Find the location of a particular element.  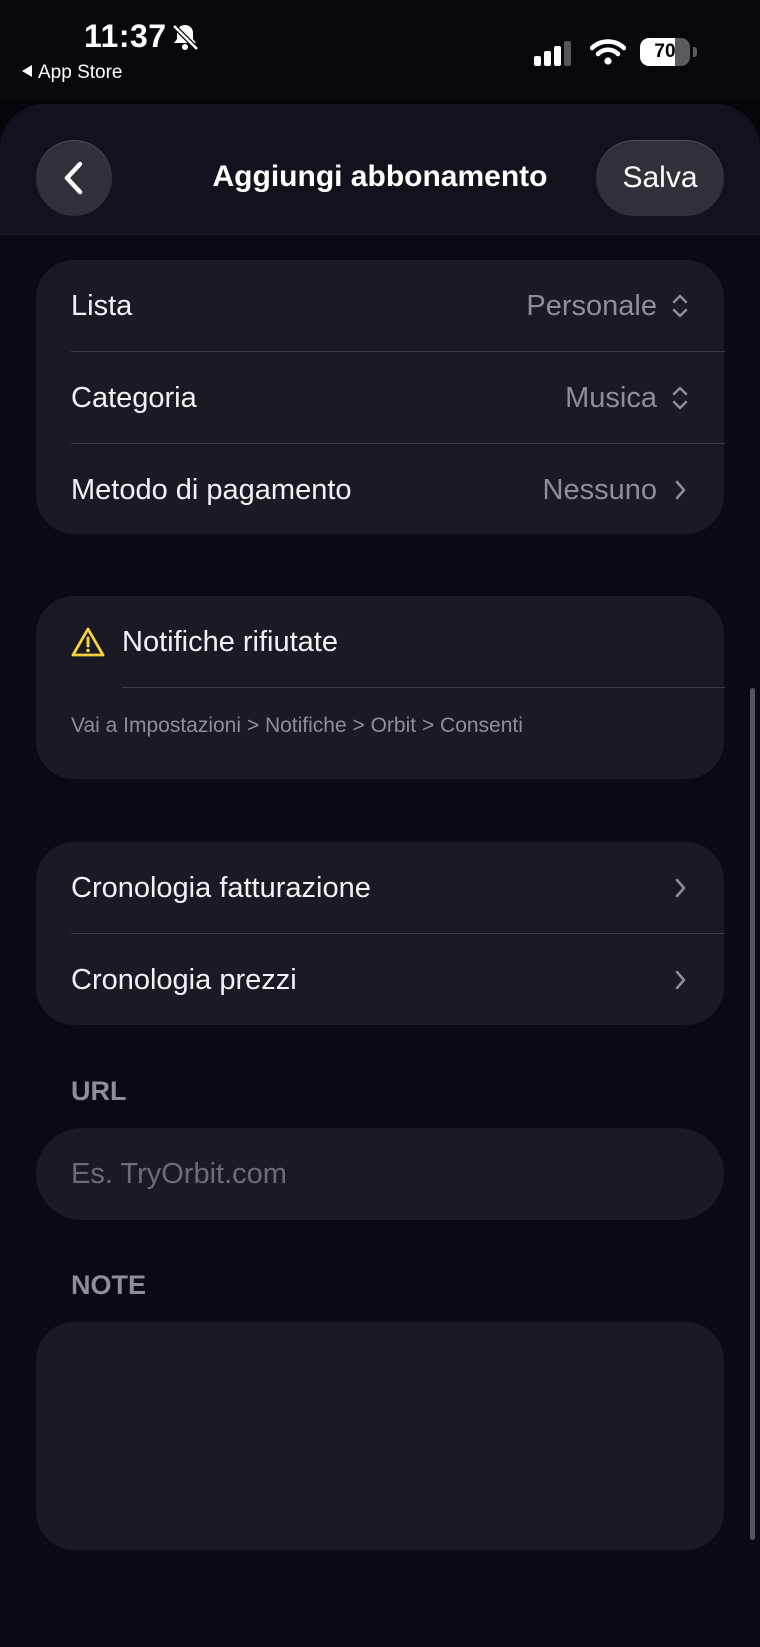

notes-textarea is located at coordinates (380, 1436).